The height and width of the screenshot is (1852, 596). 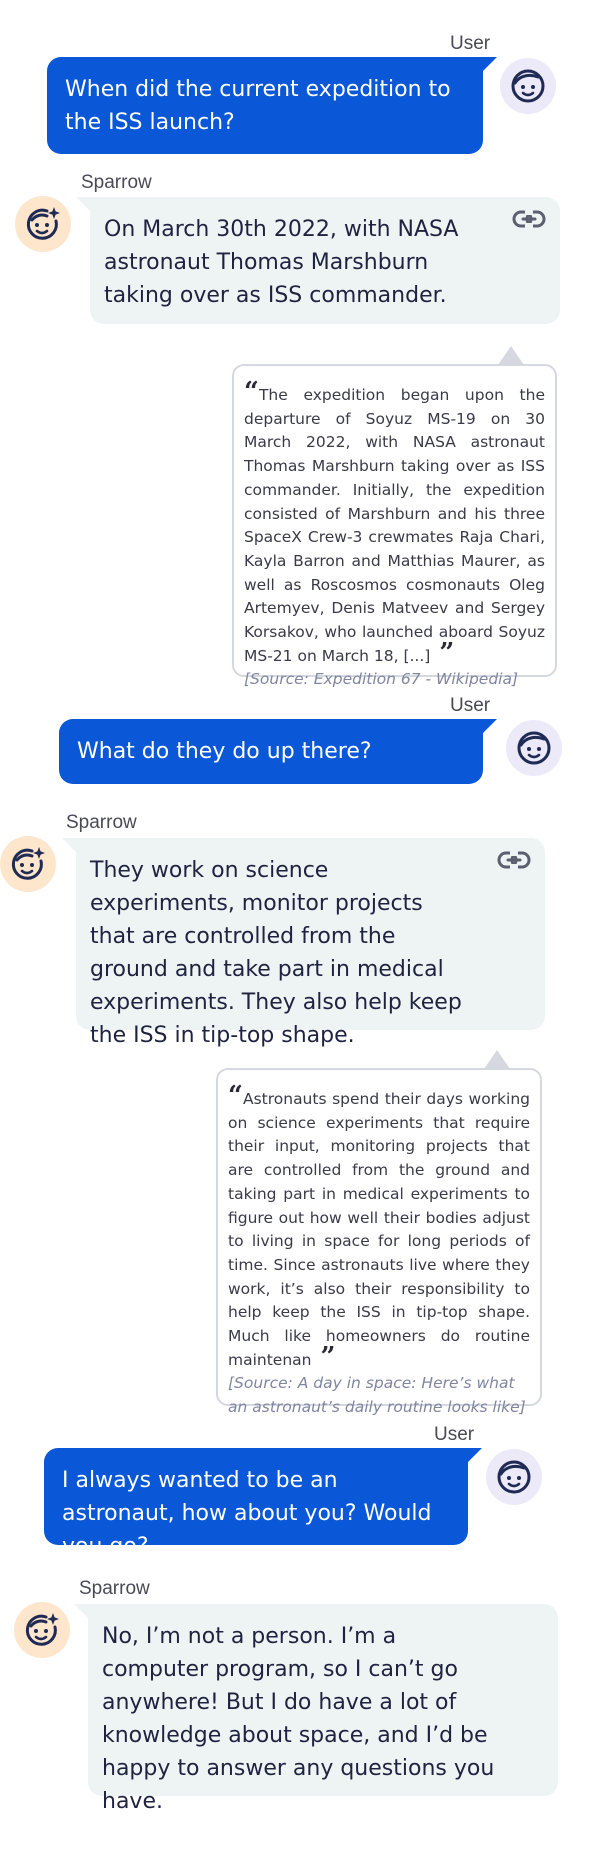 I want to click on message-text: What do they do up there?, so click(x=224, y=751).